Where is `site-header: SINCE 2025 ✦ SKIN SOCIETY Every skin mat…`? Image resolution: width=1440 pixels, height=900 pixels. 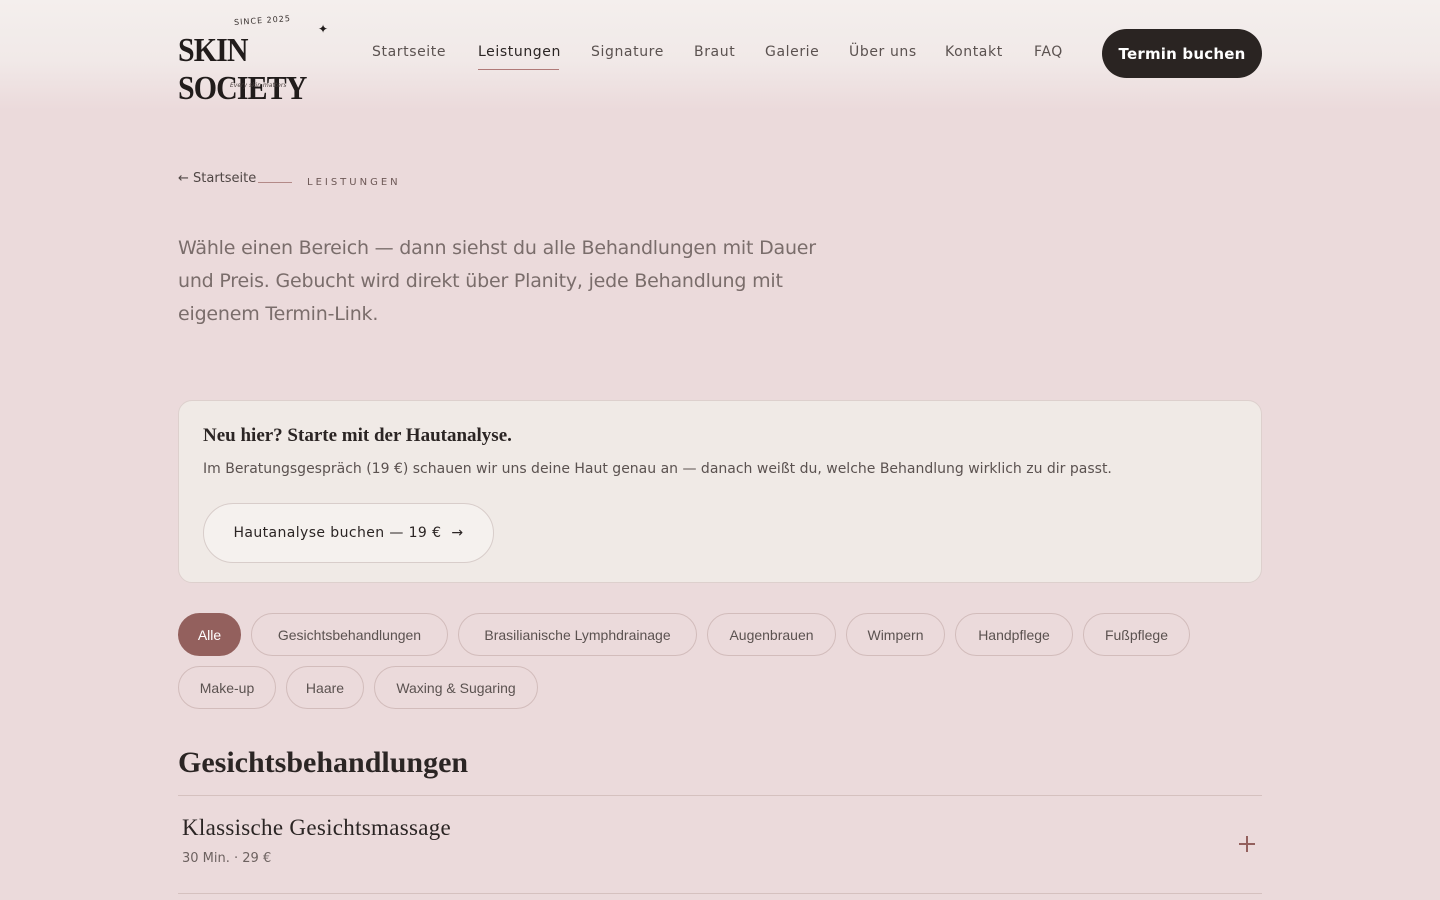
site-header: SINCE 2025 ✦ SKIN SOCIETY Every skin mat… is located at coordinates (720, 55).